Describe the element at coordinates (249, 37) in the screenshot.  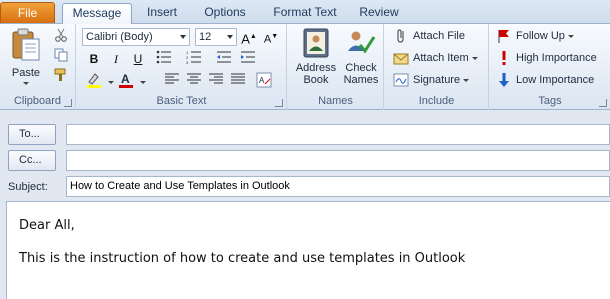
I see `grow-font-icon: A▲` at that location.